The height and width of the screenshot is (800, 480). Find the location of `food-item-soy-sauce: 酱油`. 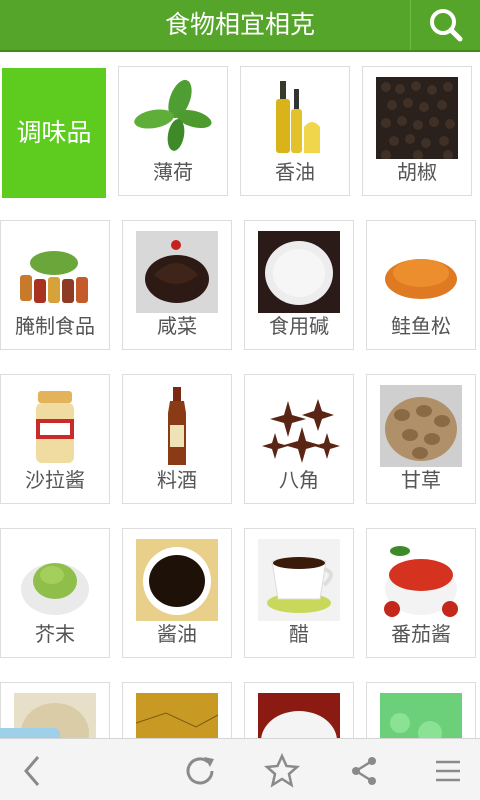

food-item-soy-sauce: 酱油 is located at coordinates (177, 593).